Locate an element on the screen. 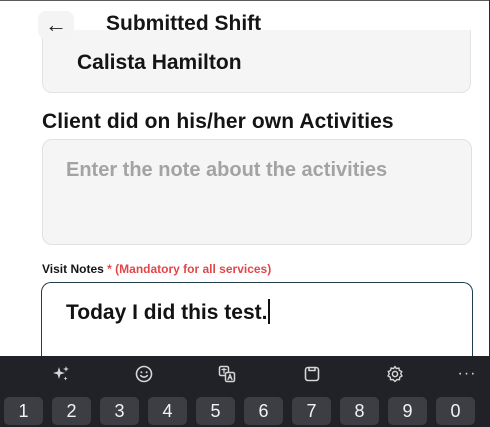  key-4: 4 is located at coordinates (167, 411).